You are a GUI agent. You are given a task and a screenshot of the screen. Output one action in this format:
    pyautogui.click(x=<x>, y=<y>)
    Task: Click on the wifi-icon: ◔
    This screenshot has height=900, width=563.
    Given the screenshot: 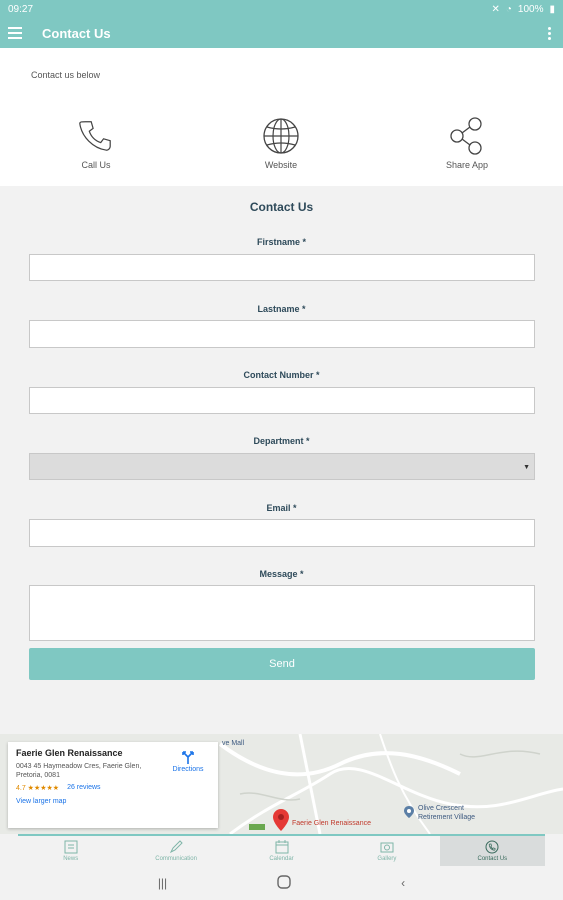 What is the action you would take?
    pyautogui.click(x=508, y=9)
    